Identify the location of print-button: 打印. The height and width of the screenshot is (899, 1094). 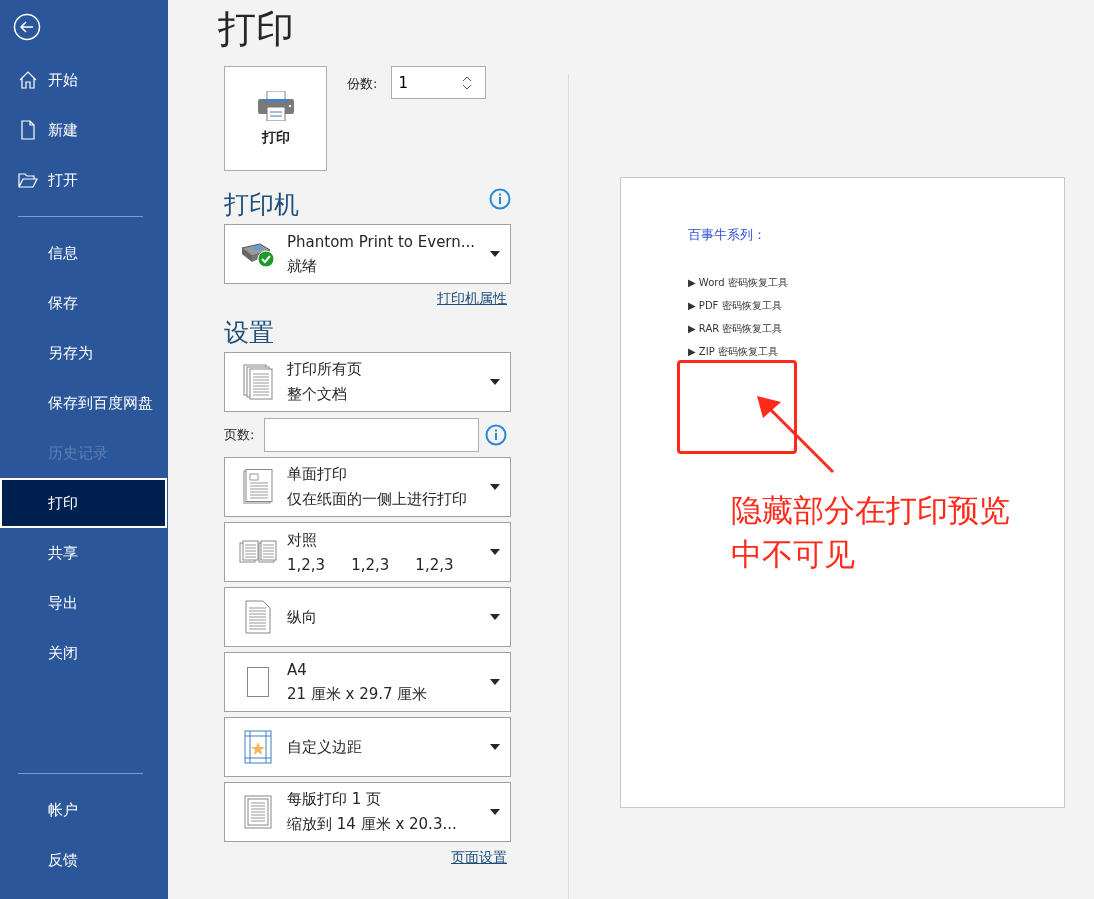
(275, 118).